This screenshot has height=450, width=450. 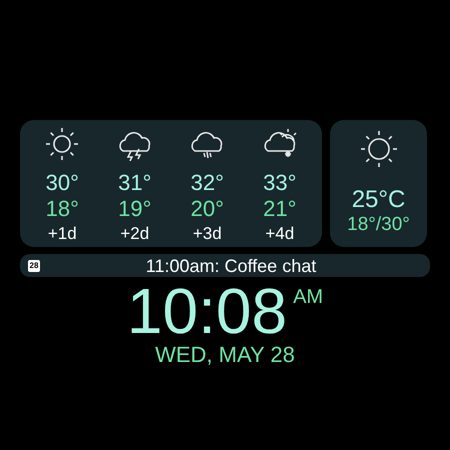 What do you see at coordinates (62, 183) in the screenshot?
I see `high-temperature: 30°` at bounding box center [62, 183].